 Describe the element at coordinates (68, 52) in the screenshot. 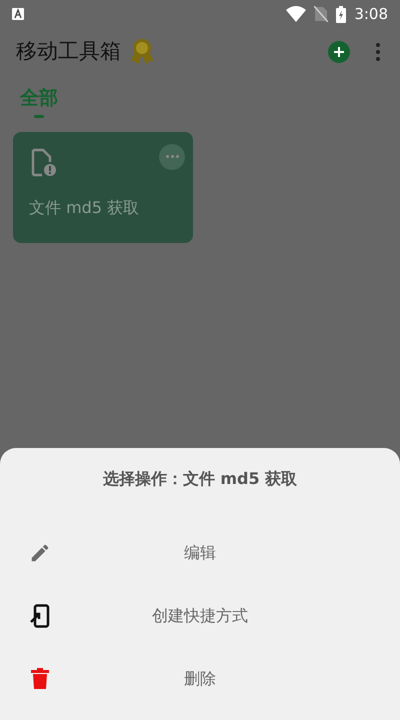

I see `app-title: 移动工具箱` at that location.